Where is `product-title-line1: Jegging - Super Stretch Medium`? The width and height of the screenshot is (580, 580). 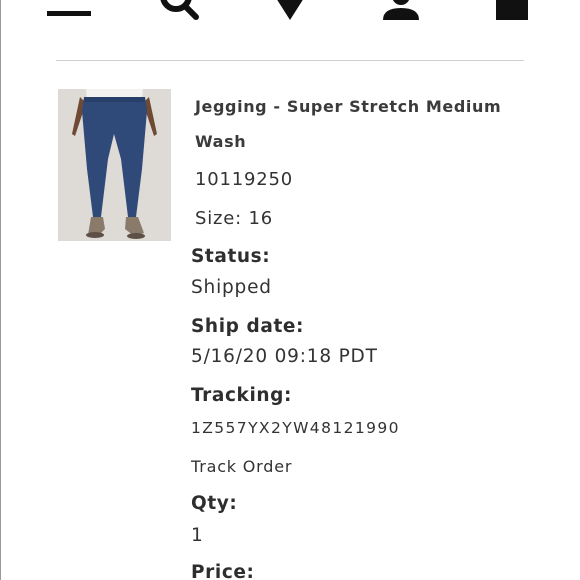 product-title-line1: Jegging - Super Stretch Medium is located at coordinates (348, 106).